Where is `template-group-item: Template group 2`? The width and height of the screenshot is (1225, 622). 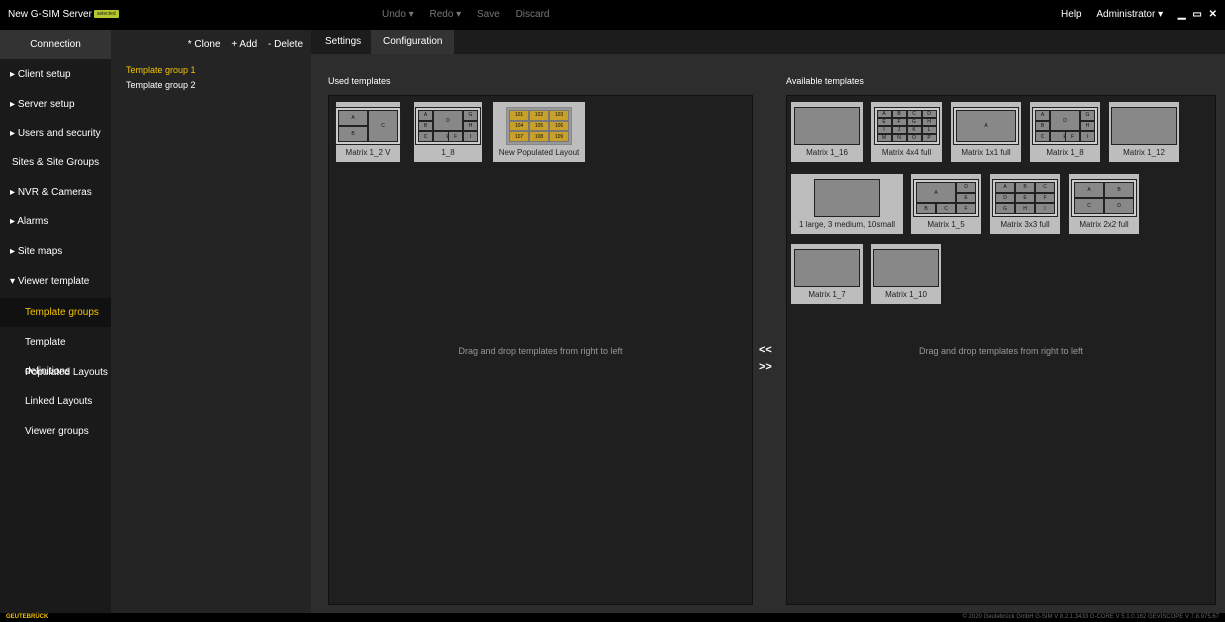 template-group-item: Template group 2 is located at coordinates (161, 85).